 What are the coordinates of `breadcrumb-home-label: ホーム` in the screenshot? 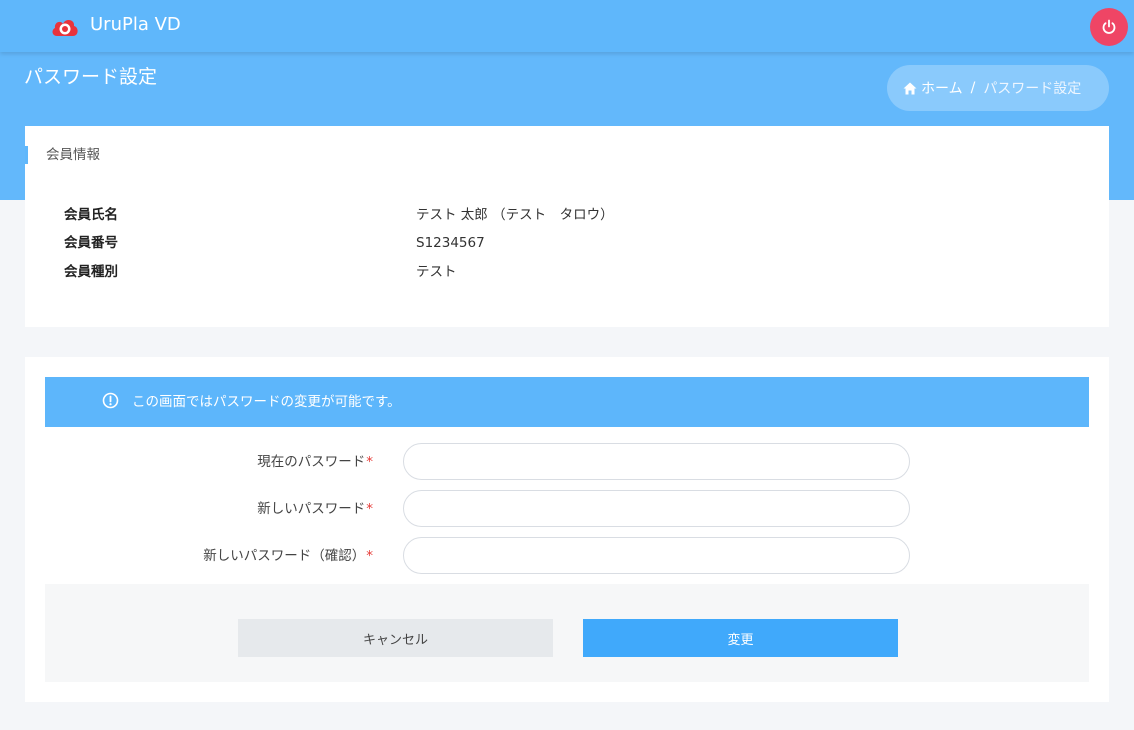 It's located at (942, 89).